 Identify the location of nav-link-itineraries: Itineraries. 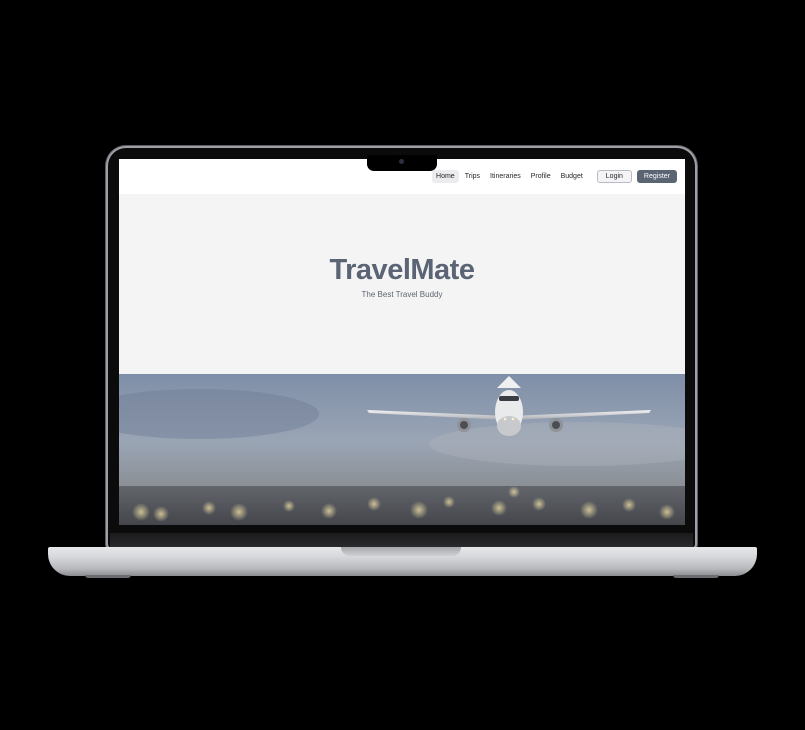
(505, 176).